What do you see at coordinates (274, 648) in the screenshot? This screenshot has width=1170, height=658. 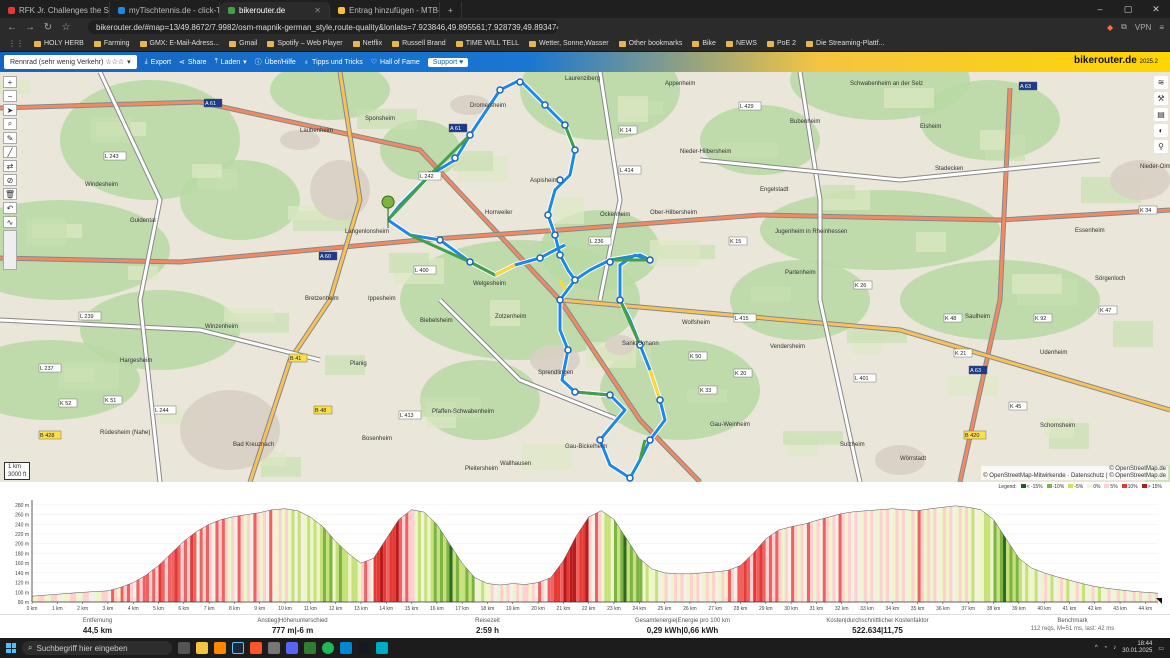 I see `settings-icon` at bounding box center [274, 648].